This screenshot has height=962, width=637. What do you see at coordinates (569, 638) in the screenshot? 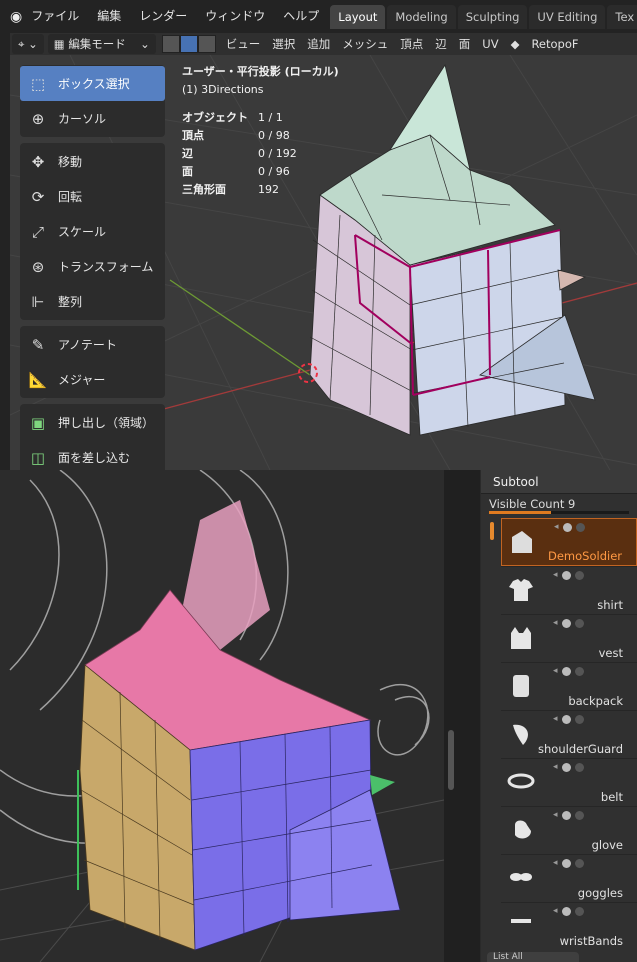
I see `subtool-item-vest: ◂ vest` at bounding box center [569, 638].